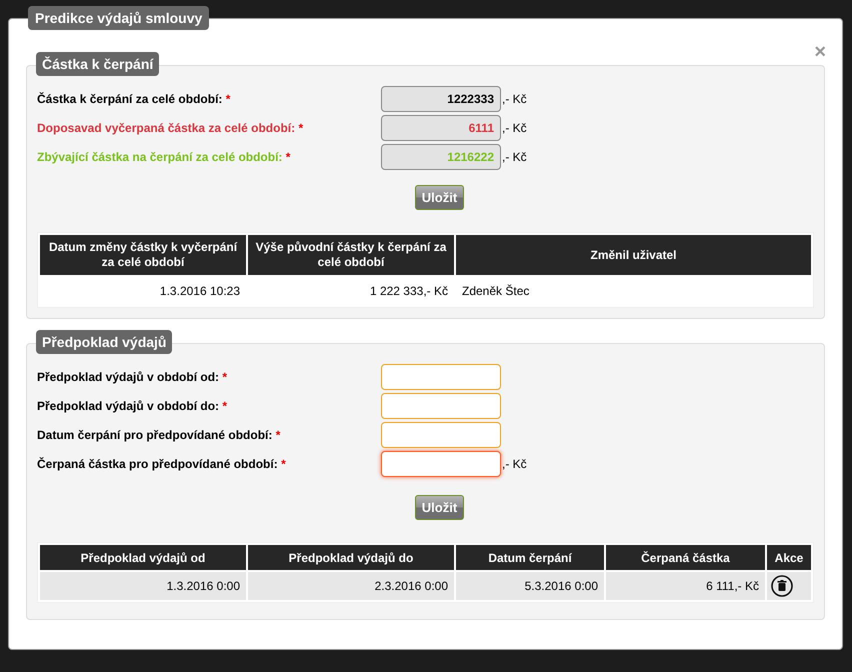 Image resolution: width=852 pixels, height=672 pixels. What do you see at coordinates (170, 128) in the screenshot?
I see `field-label: Doposavad vyčerpaná částka za celé období: *` at bounding box center [170, 128].